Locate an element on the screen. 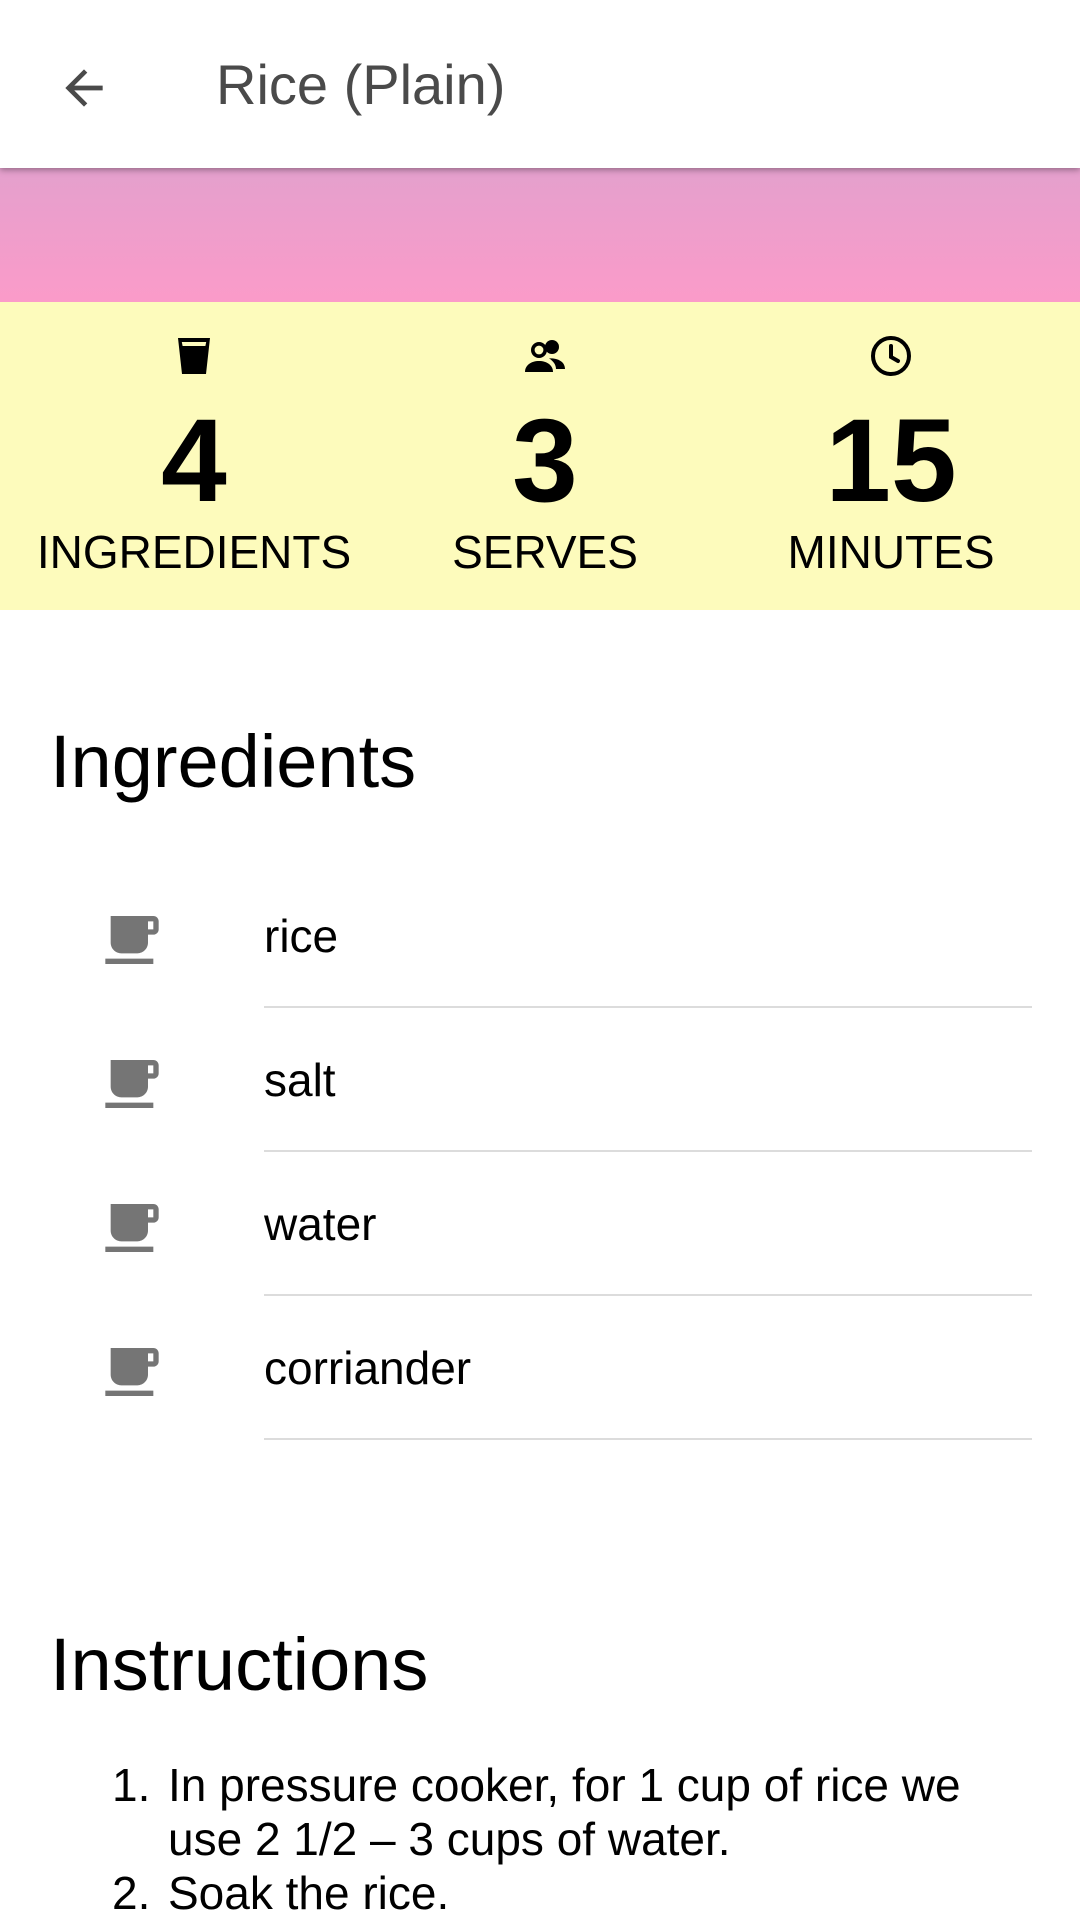 This screenshot has height=1920, width=1080. instructions-heading: Instructions is located at coordinates (239, 1664).